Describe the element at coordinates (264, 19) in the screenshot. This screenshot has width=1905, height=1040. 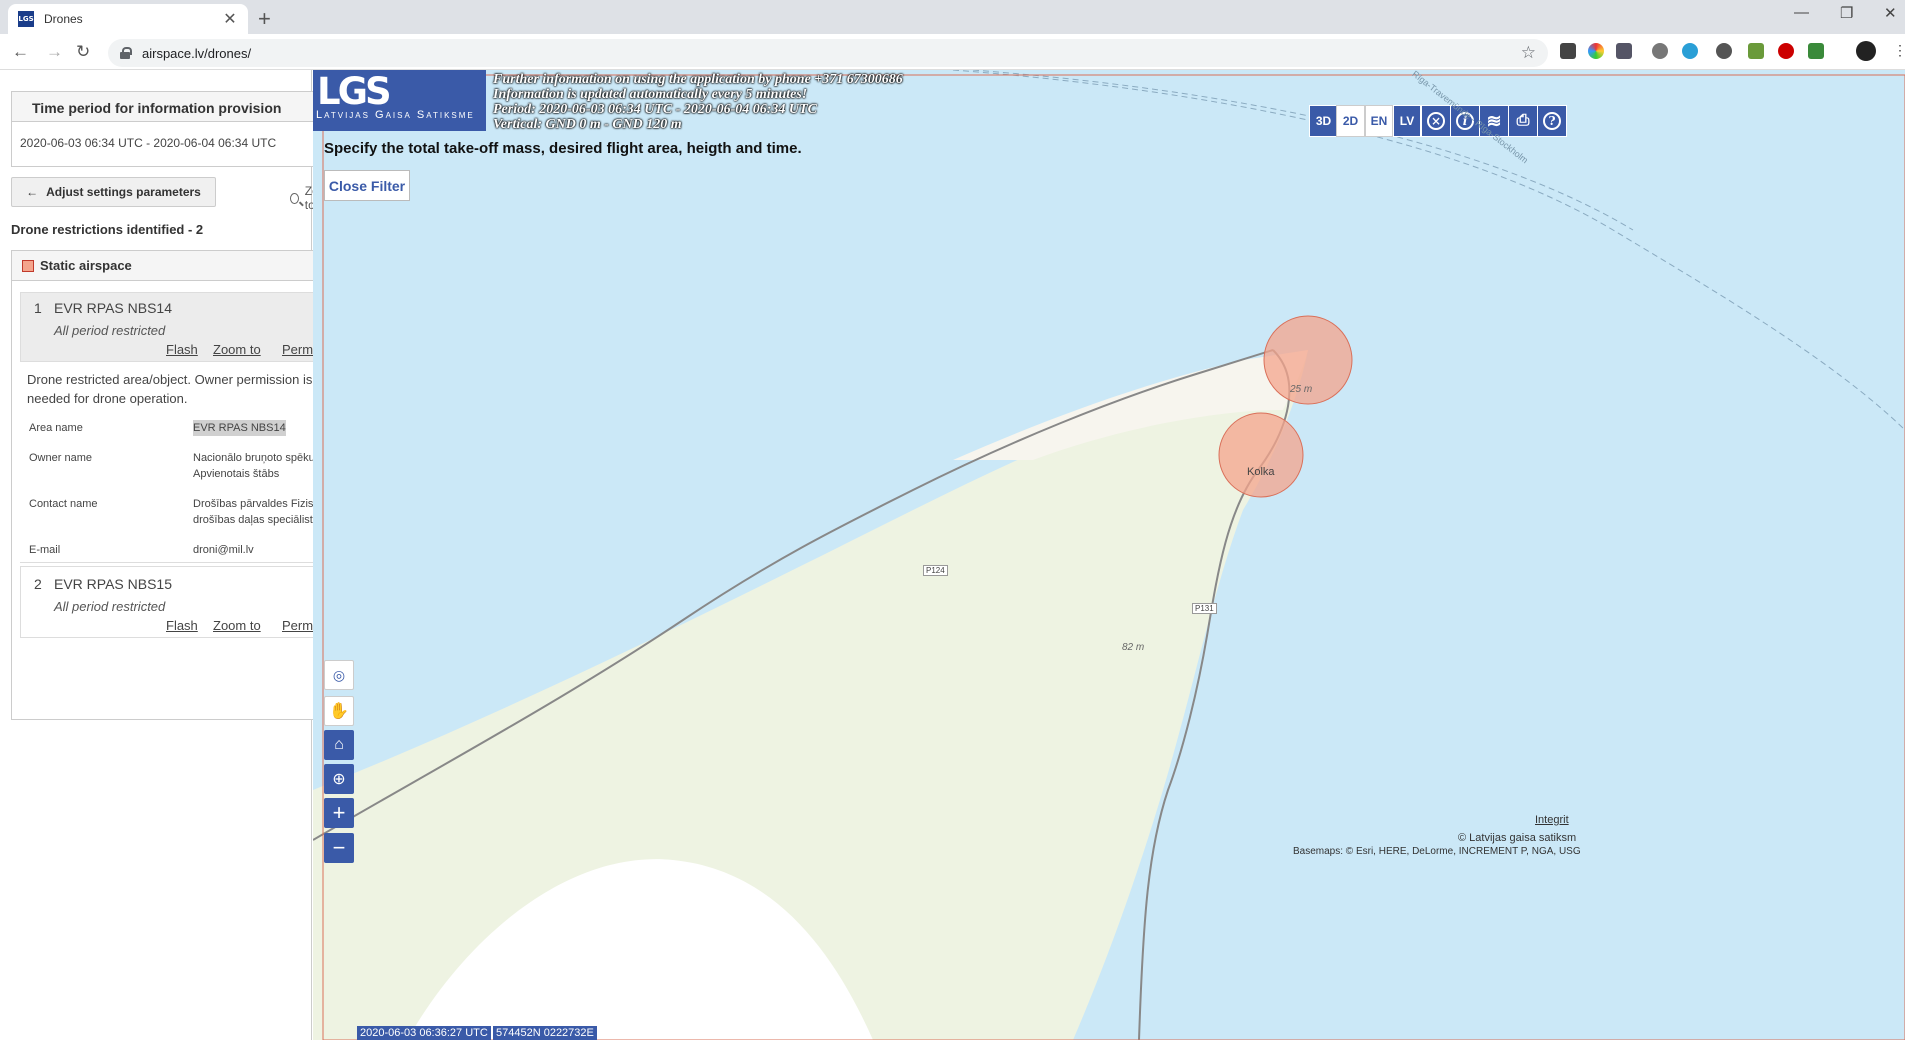
I see `new-tab-icon: +` at that location.